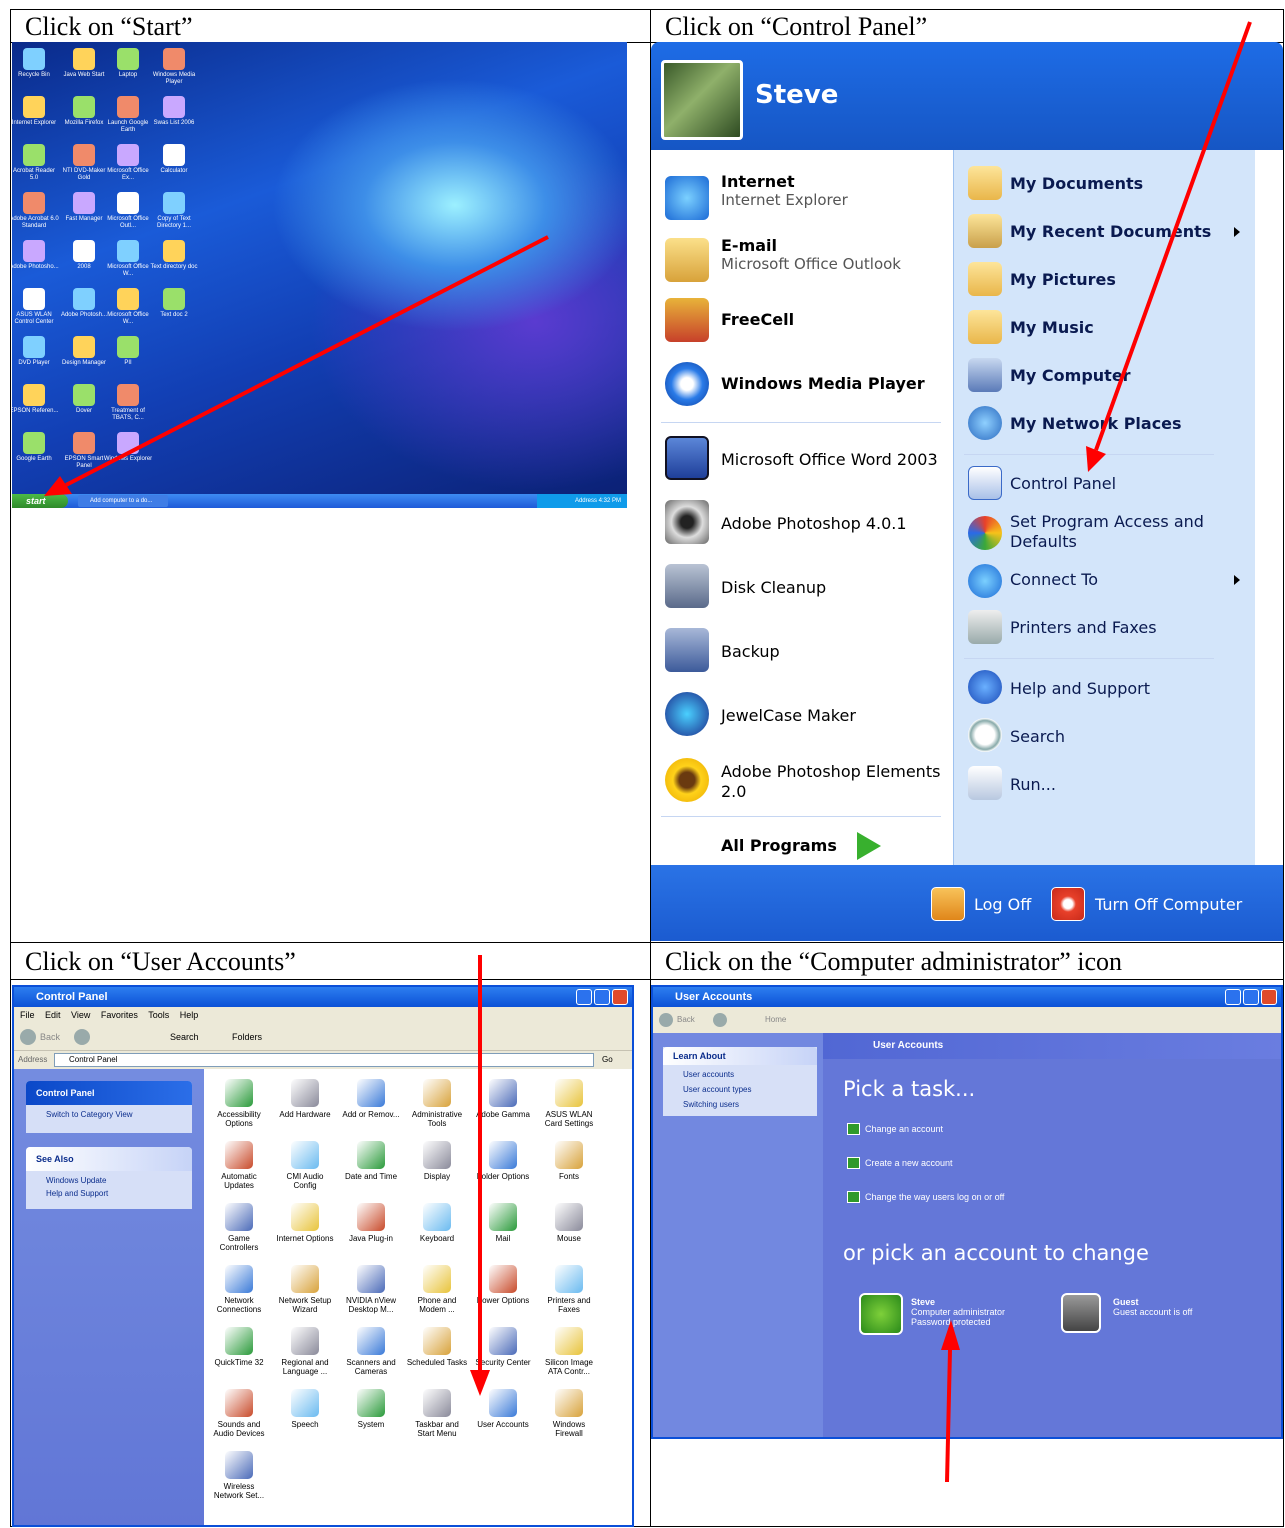  I want to click on arrow-to-admin-icon, so click(948, 1416).